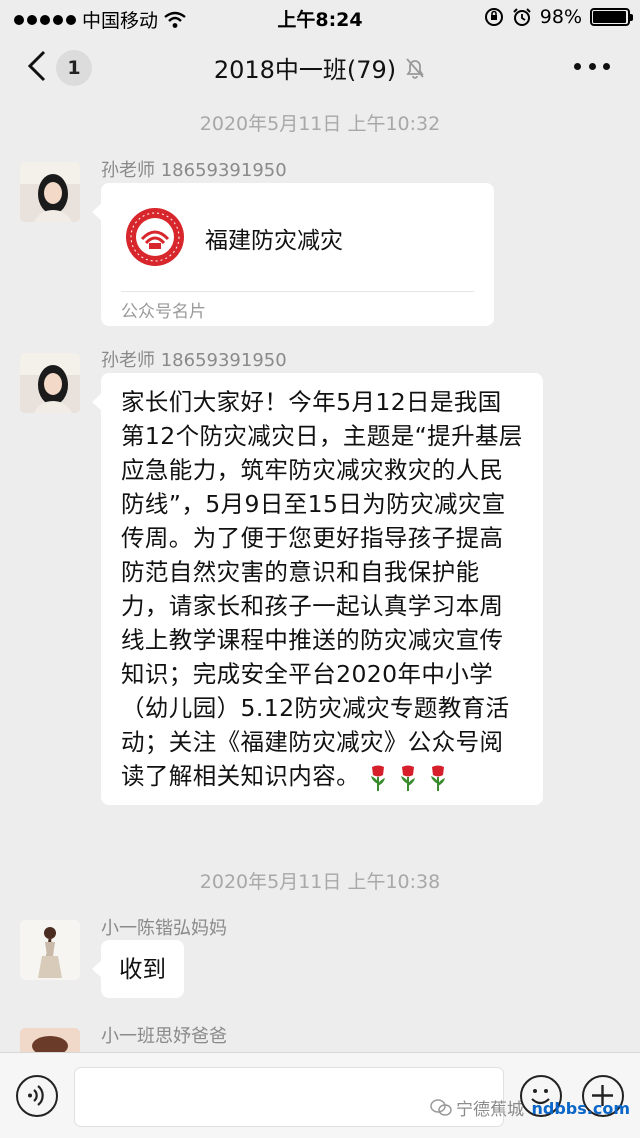  Describe the element at coordinates (320, 1095) in the screenshot. I see `input-bar: 宁德蕉城 ndbbs.com` at that location.